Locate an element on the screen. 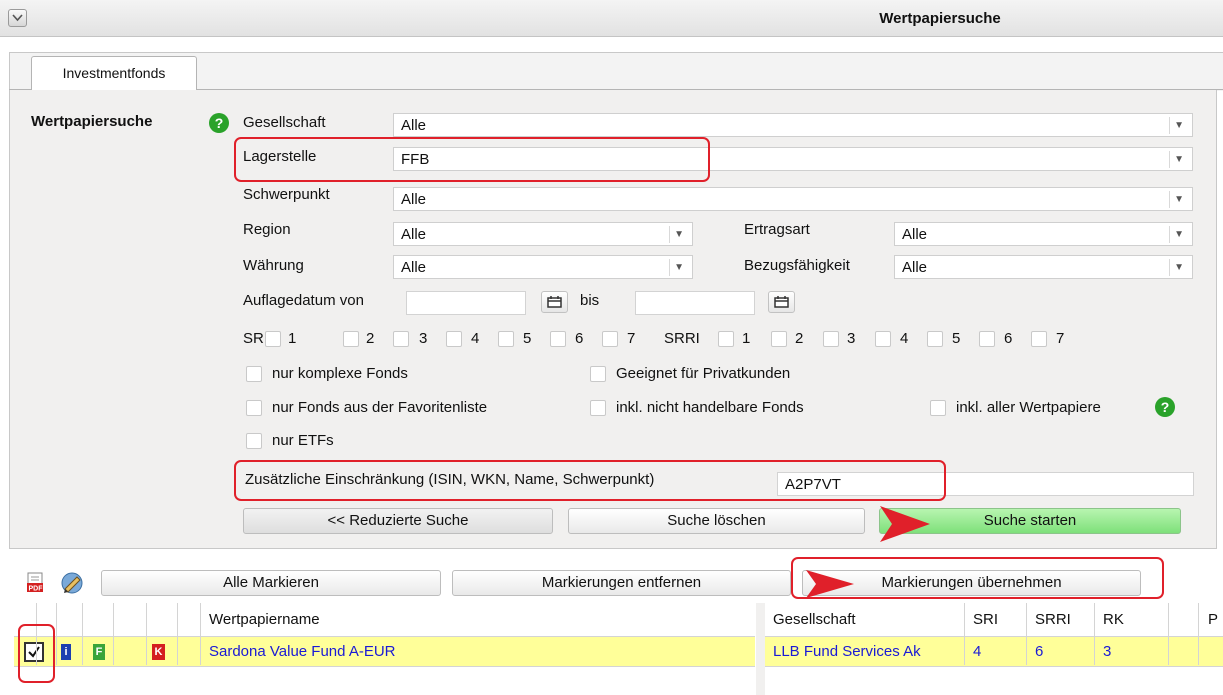 This screenshot has height=695, width=1223. column-header-wertpapiername: Wertpapiername is located at coordinates (264, 619).